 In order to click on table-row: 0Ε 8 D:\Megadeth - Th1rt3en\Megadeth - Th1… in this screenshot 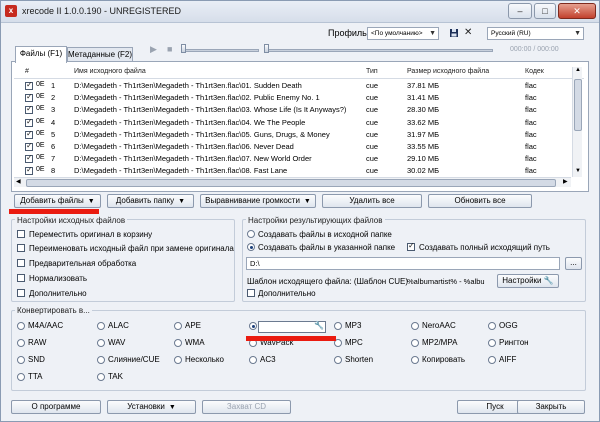, I will do `click(293, 171)`.